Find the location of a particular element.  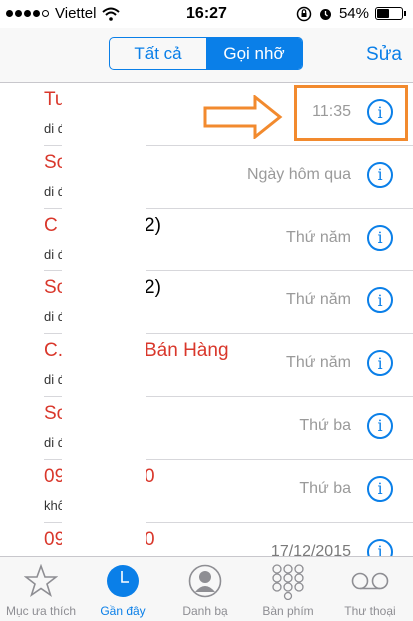

tab-voicemail: Thư thoại is located at coordinates (370, 589).